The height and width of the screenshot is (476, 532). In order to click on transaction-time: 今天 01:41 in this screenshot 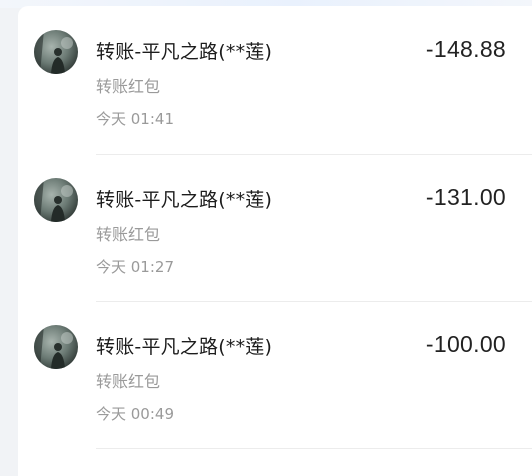, I will do `click(135, 119)`.